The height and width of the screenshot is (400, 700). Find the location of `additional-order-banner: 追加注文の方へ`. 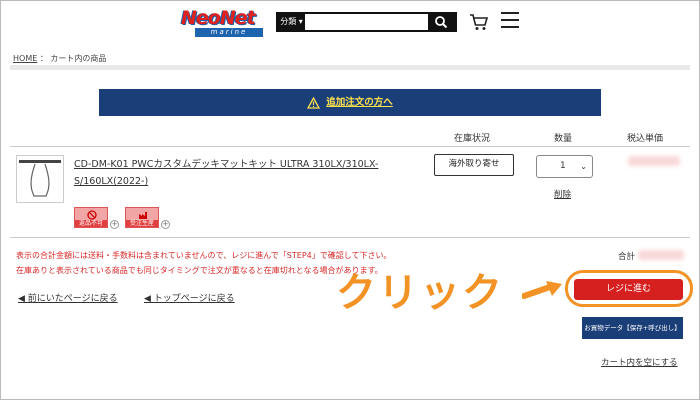

additional-order-banner: 追加注文の方へ is located at coordinates (350, 102).